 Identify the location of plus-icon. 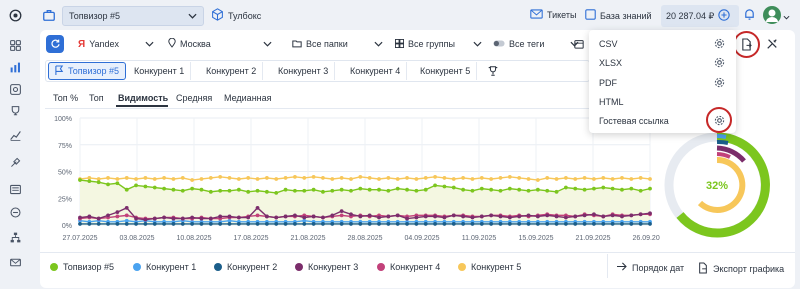
(724, 16).